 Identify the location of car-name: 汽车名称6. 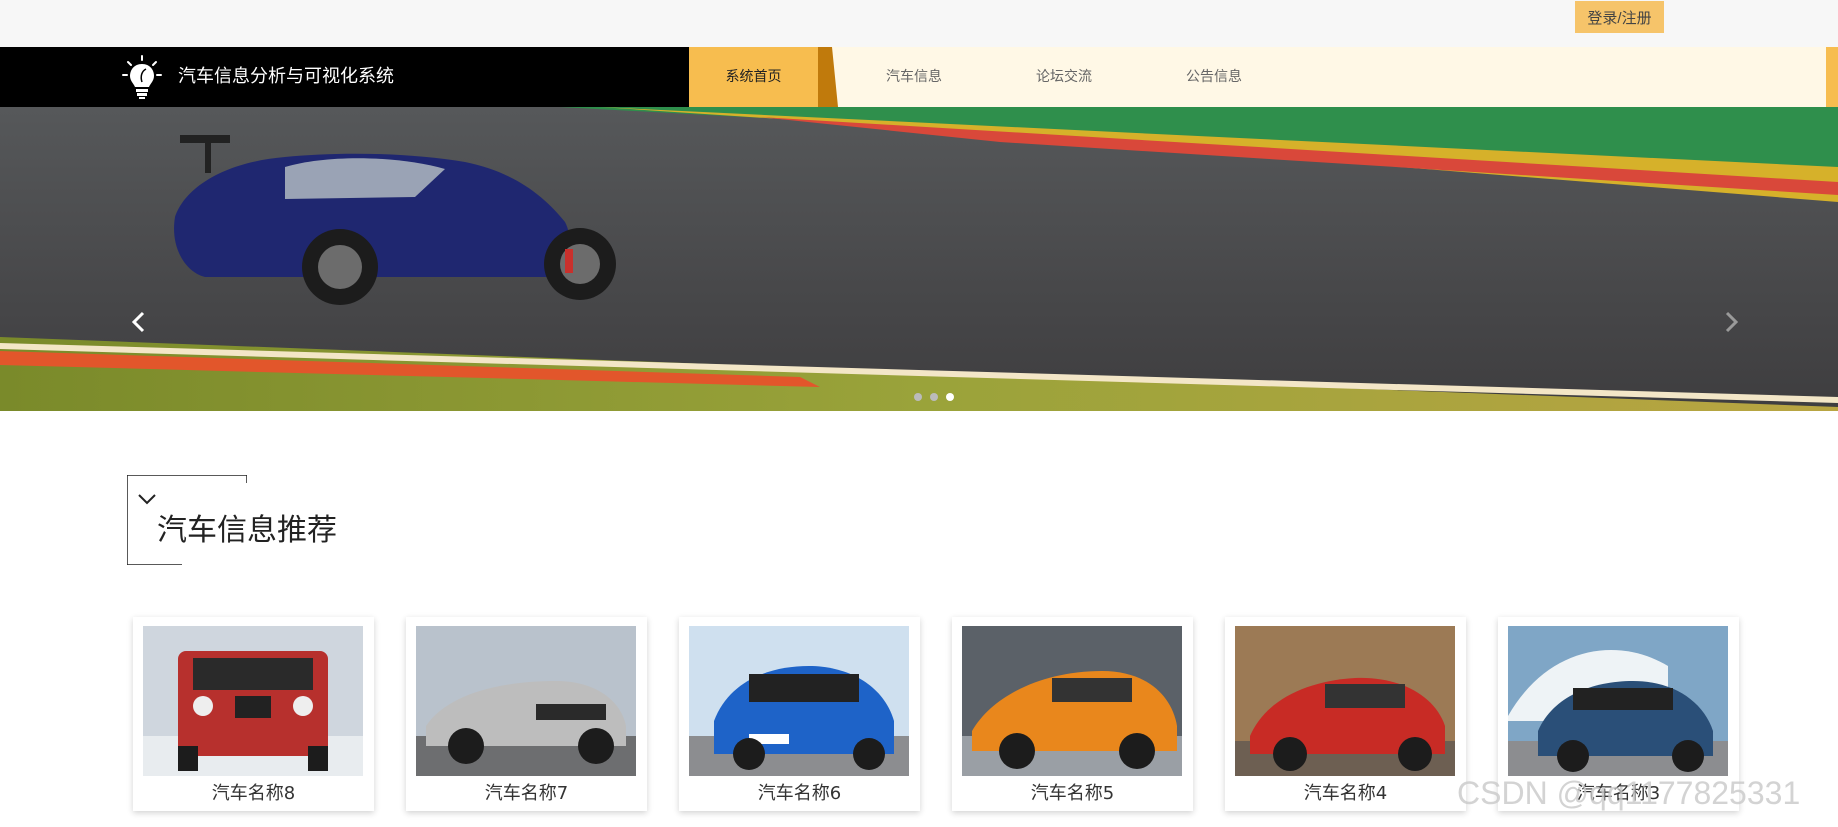
(799, 793).